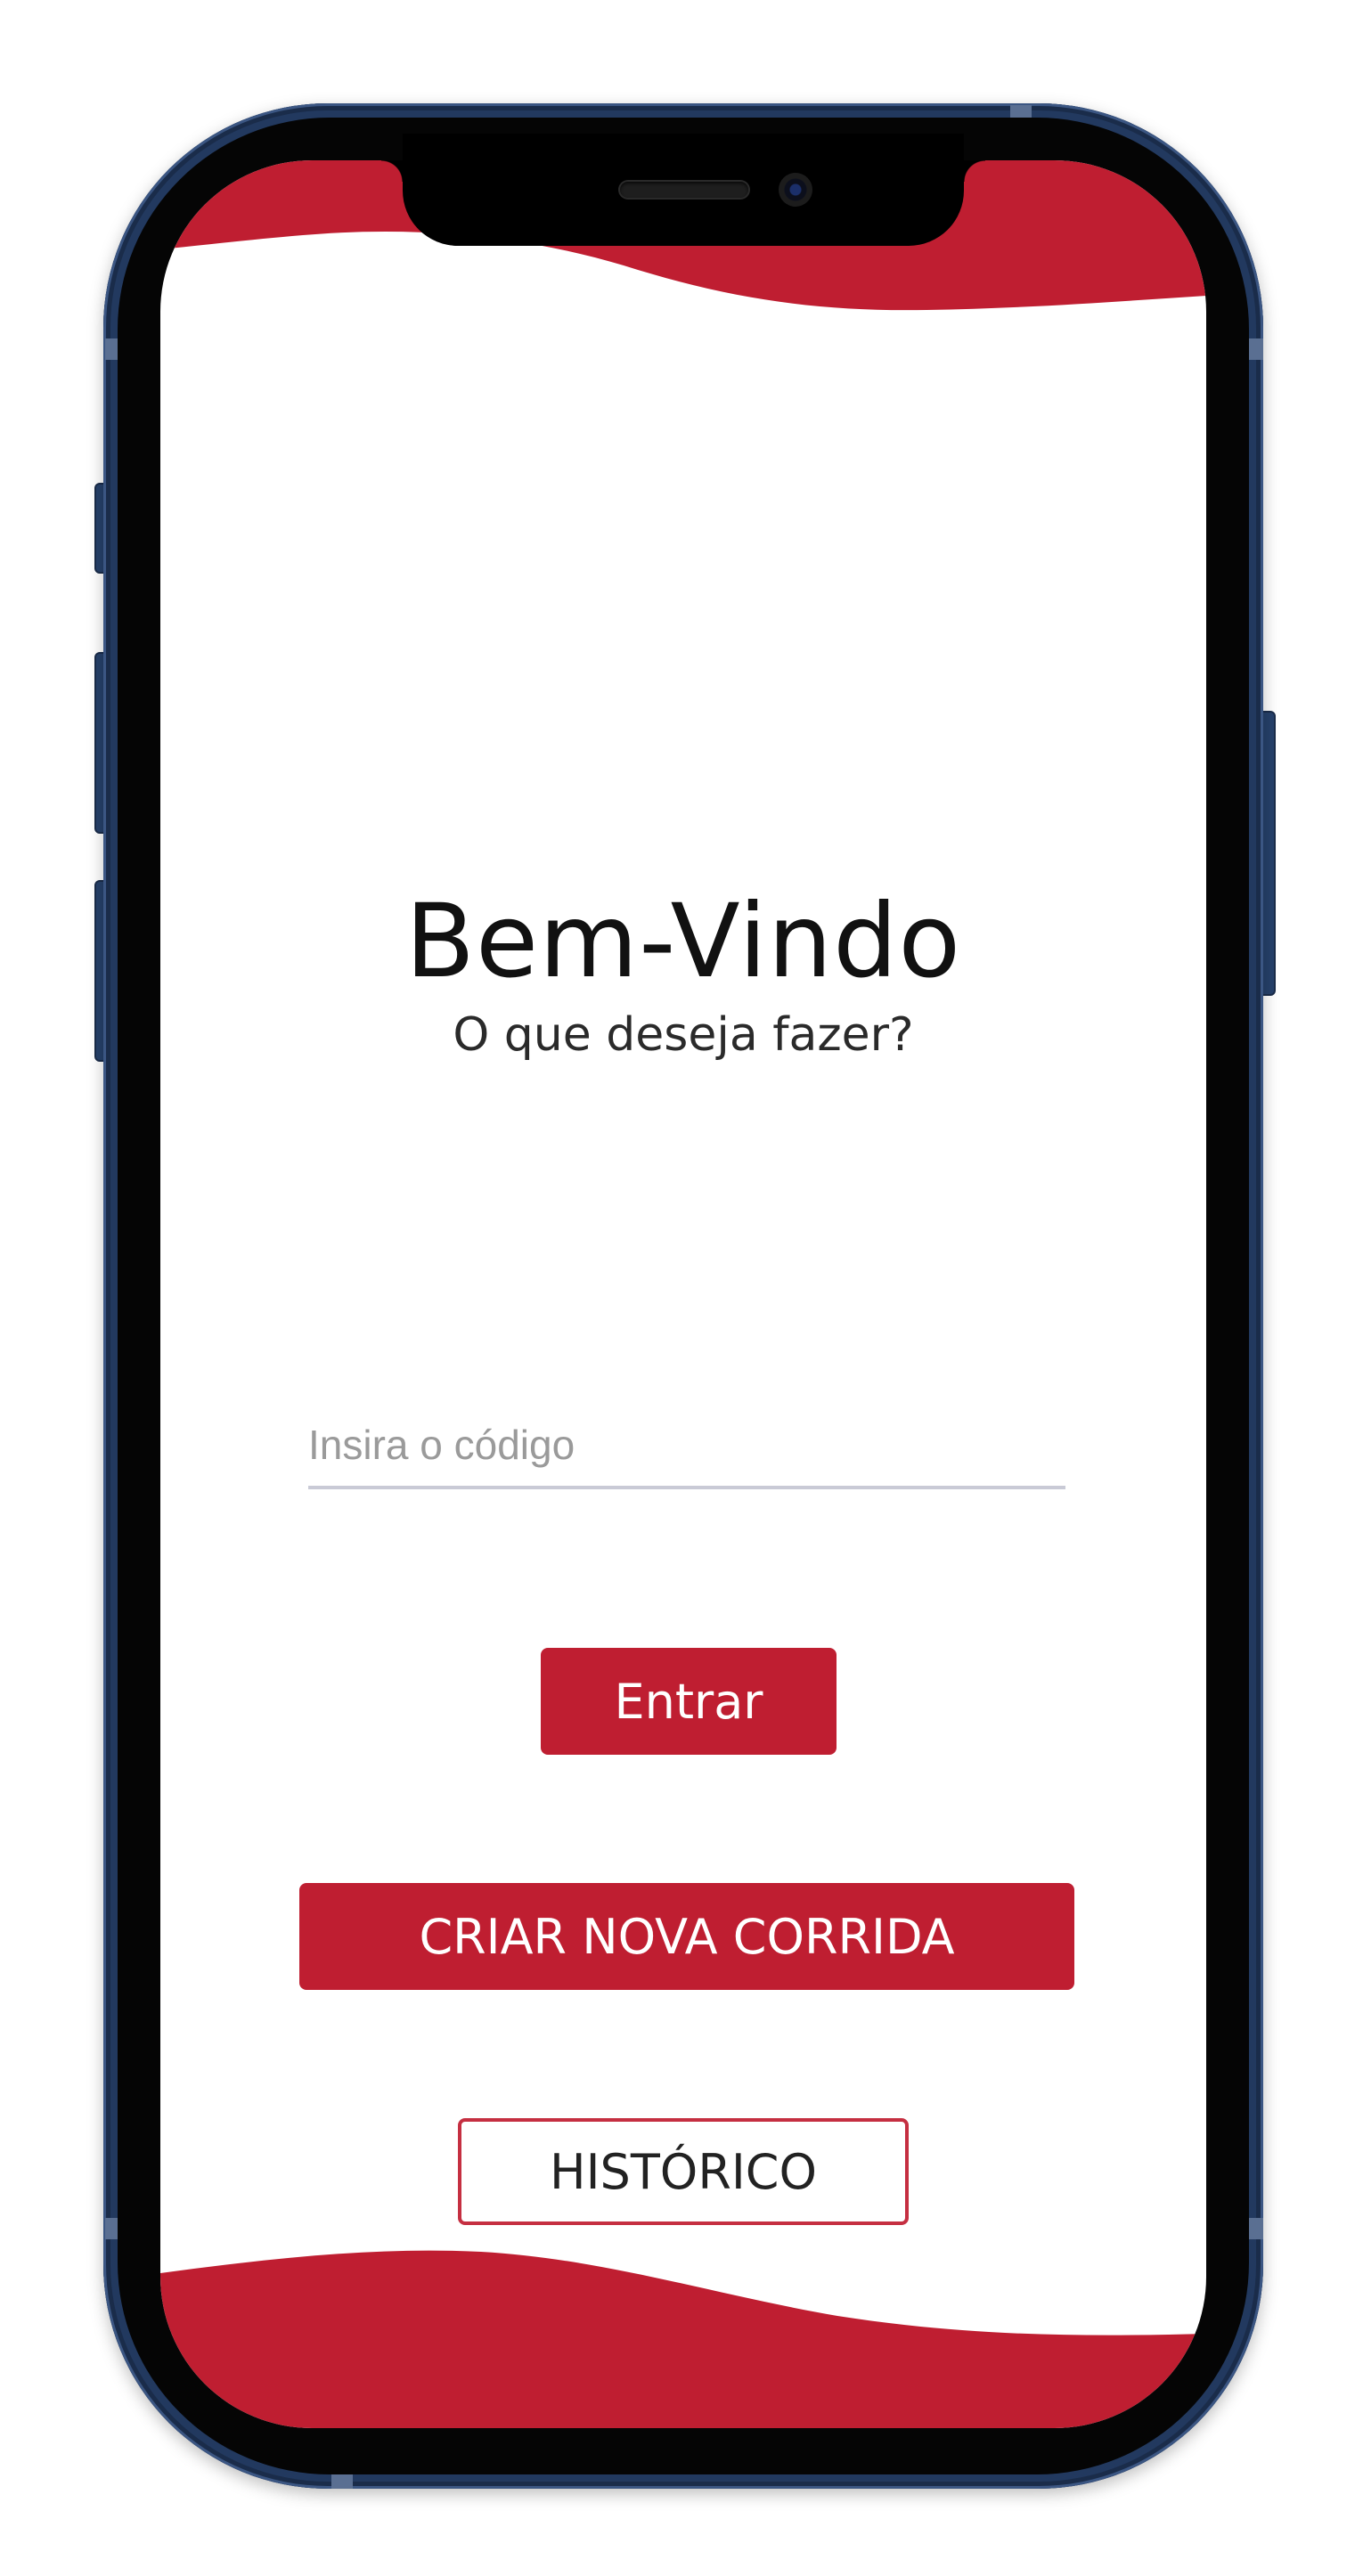 The image size is (1363, 2576). I want to click on earpiece-speaker, so click(684, 190).